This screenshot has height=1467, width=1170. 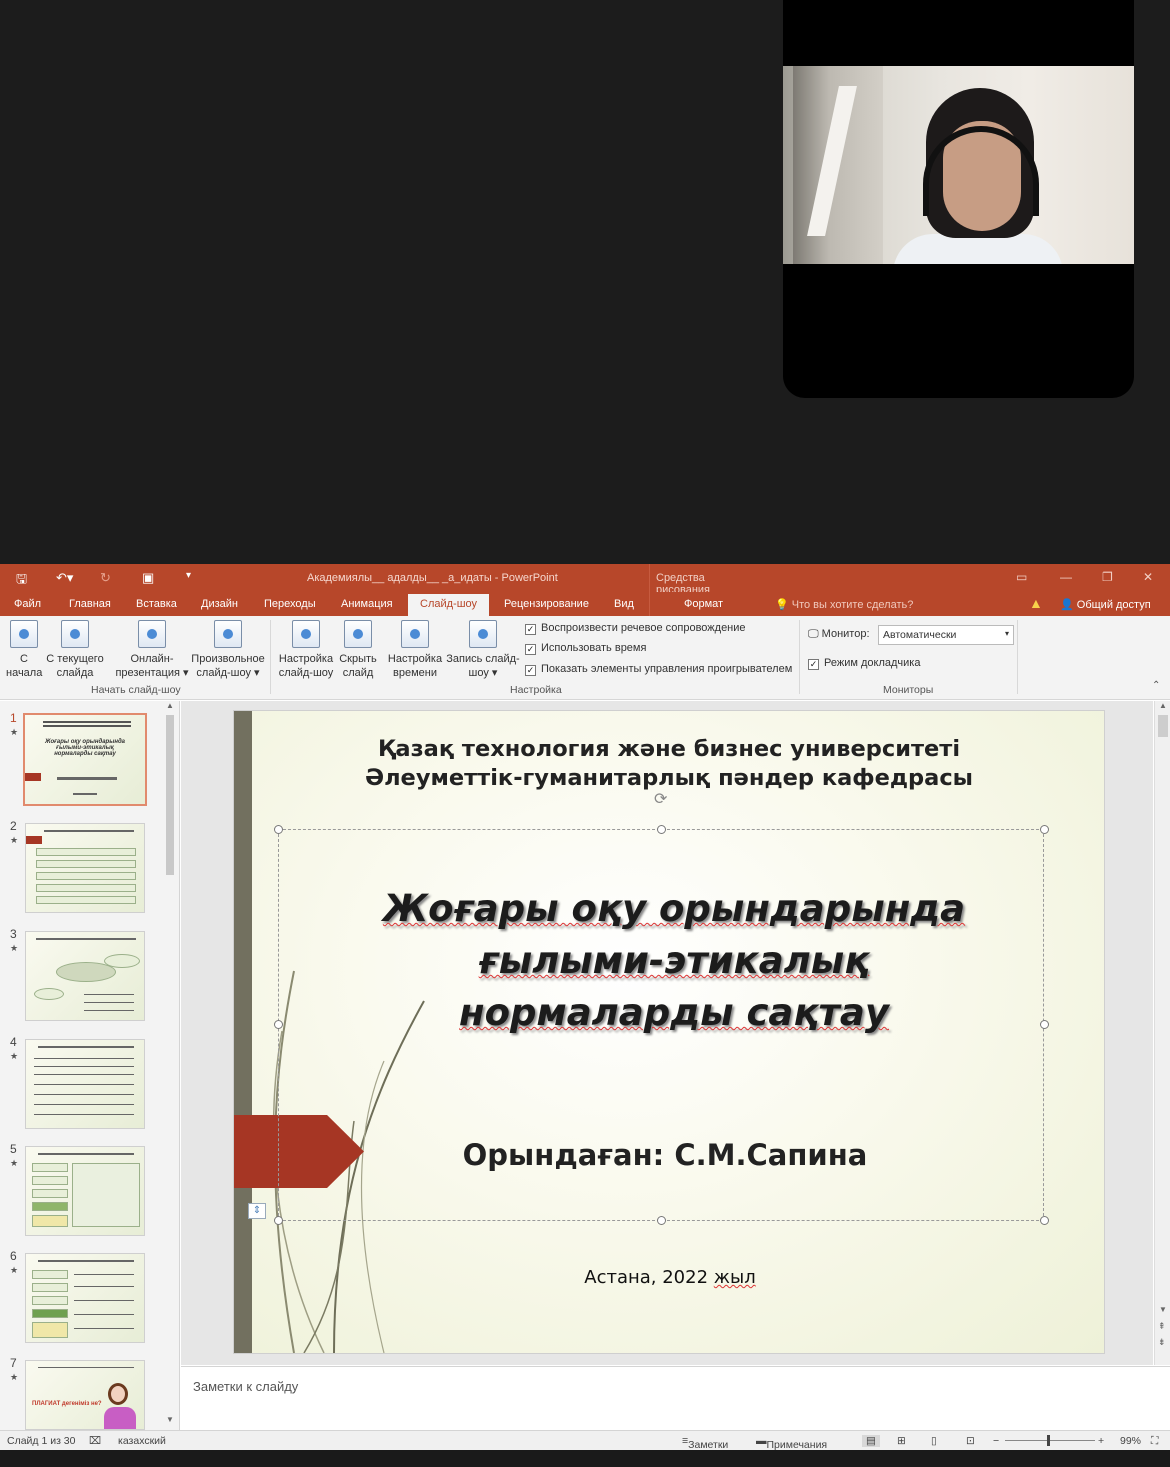 What do you see at coordinates (1154, 1441) in the screenshot?
I see `fit-to-window-icon: ⛶` at bounding box center [1154, 1441].